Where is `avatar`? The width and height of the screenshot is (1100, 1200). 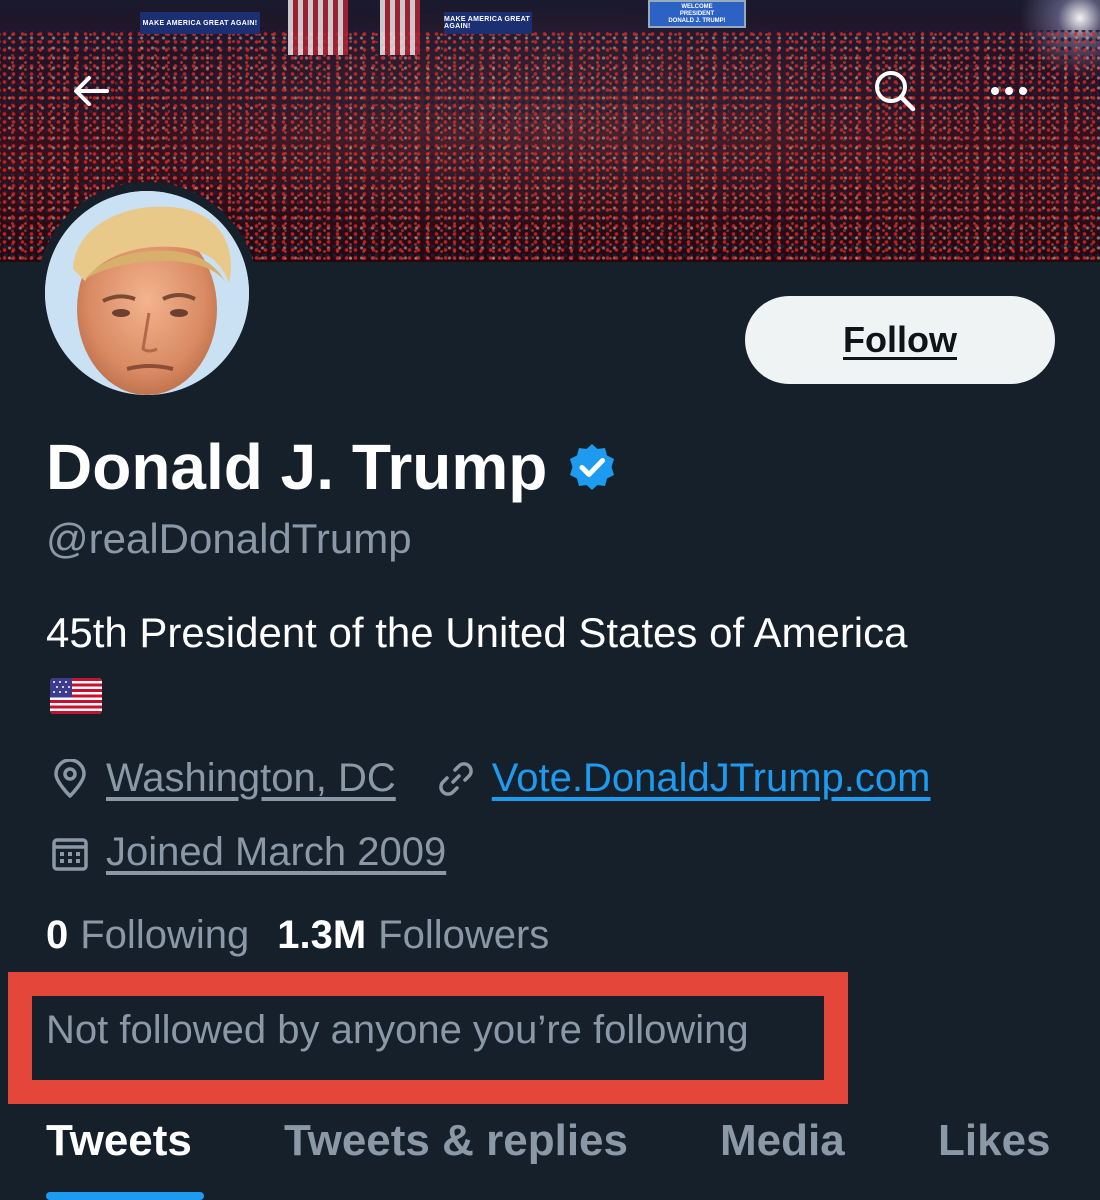
avatar is located at coordinates (147, 293).